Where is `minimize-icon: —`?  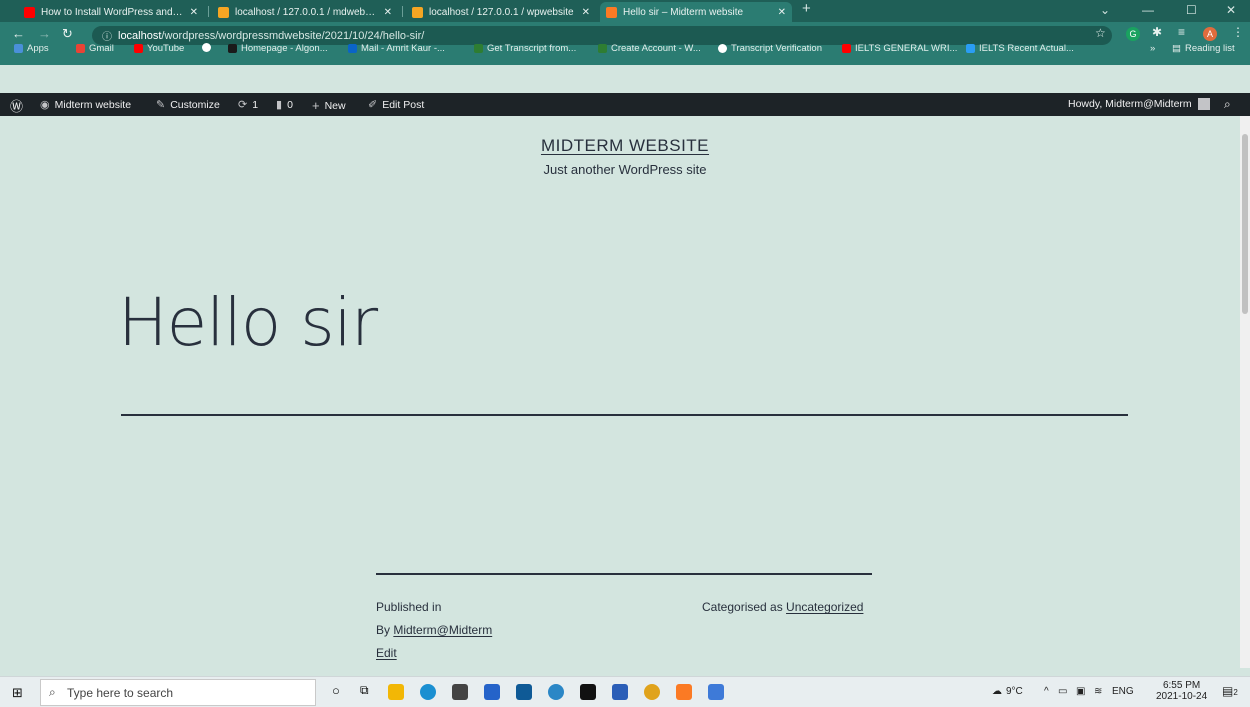
minimize-icon: — is located at coordinates (1148, 10).